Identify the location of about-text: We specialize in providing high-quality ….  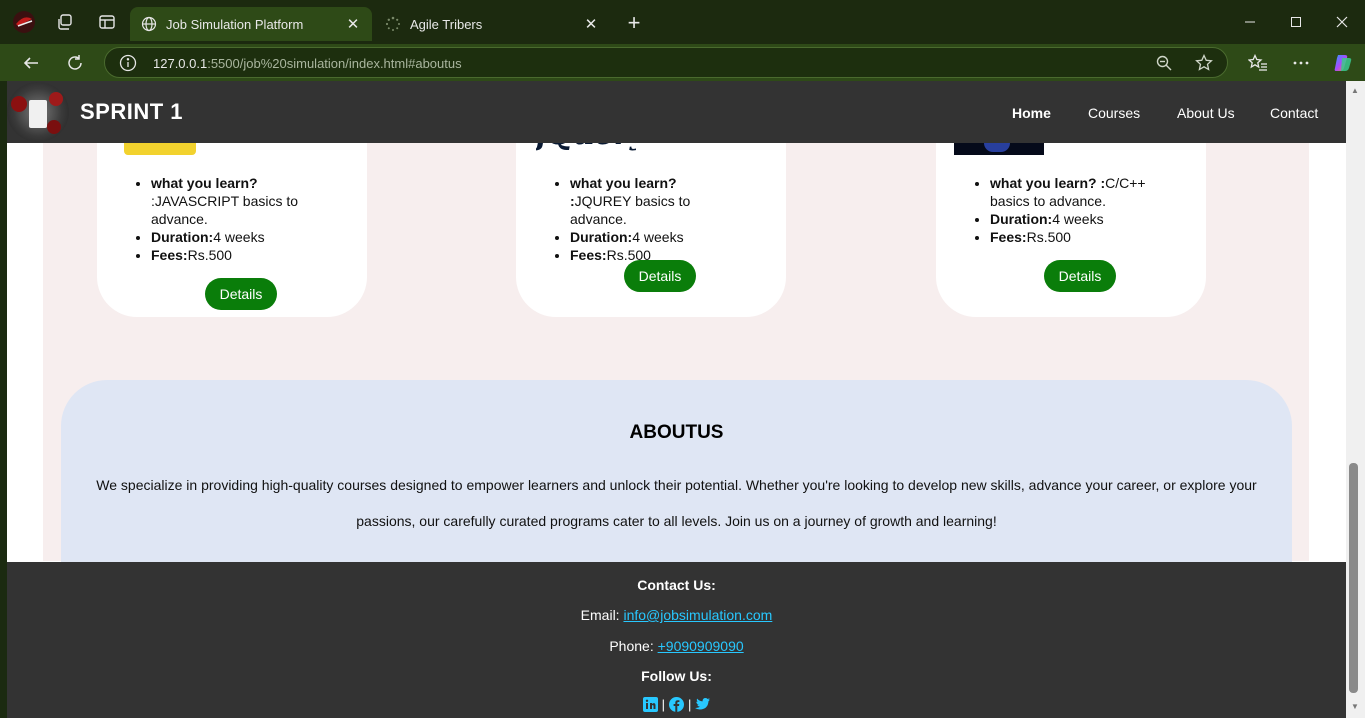
(676, 503).